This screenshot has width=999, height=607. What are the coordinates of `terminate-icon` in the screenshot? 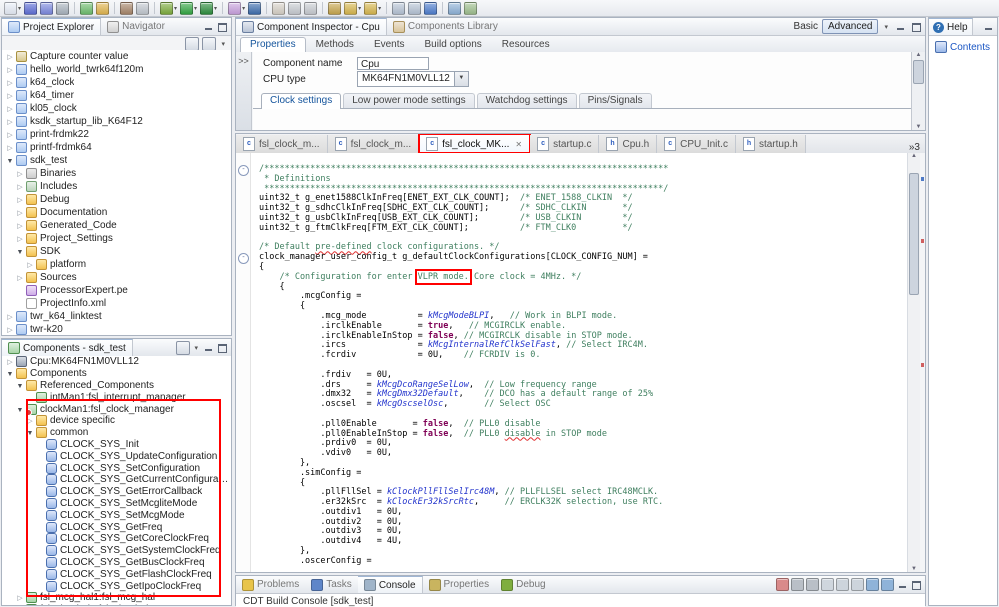 It's located at (782, 584).